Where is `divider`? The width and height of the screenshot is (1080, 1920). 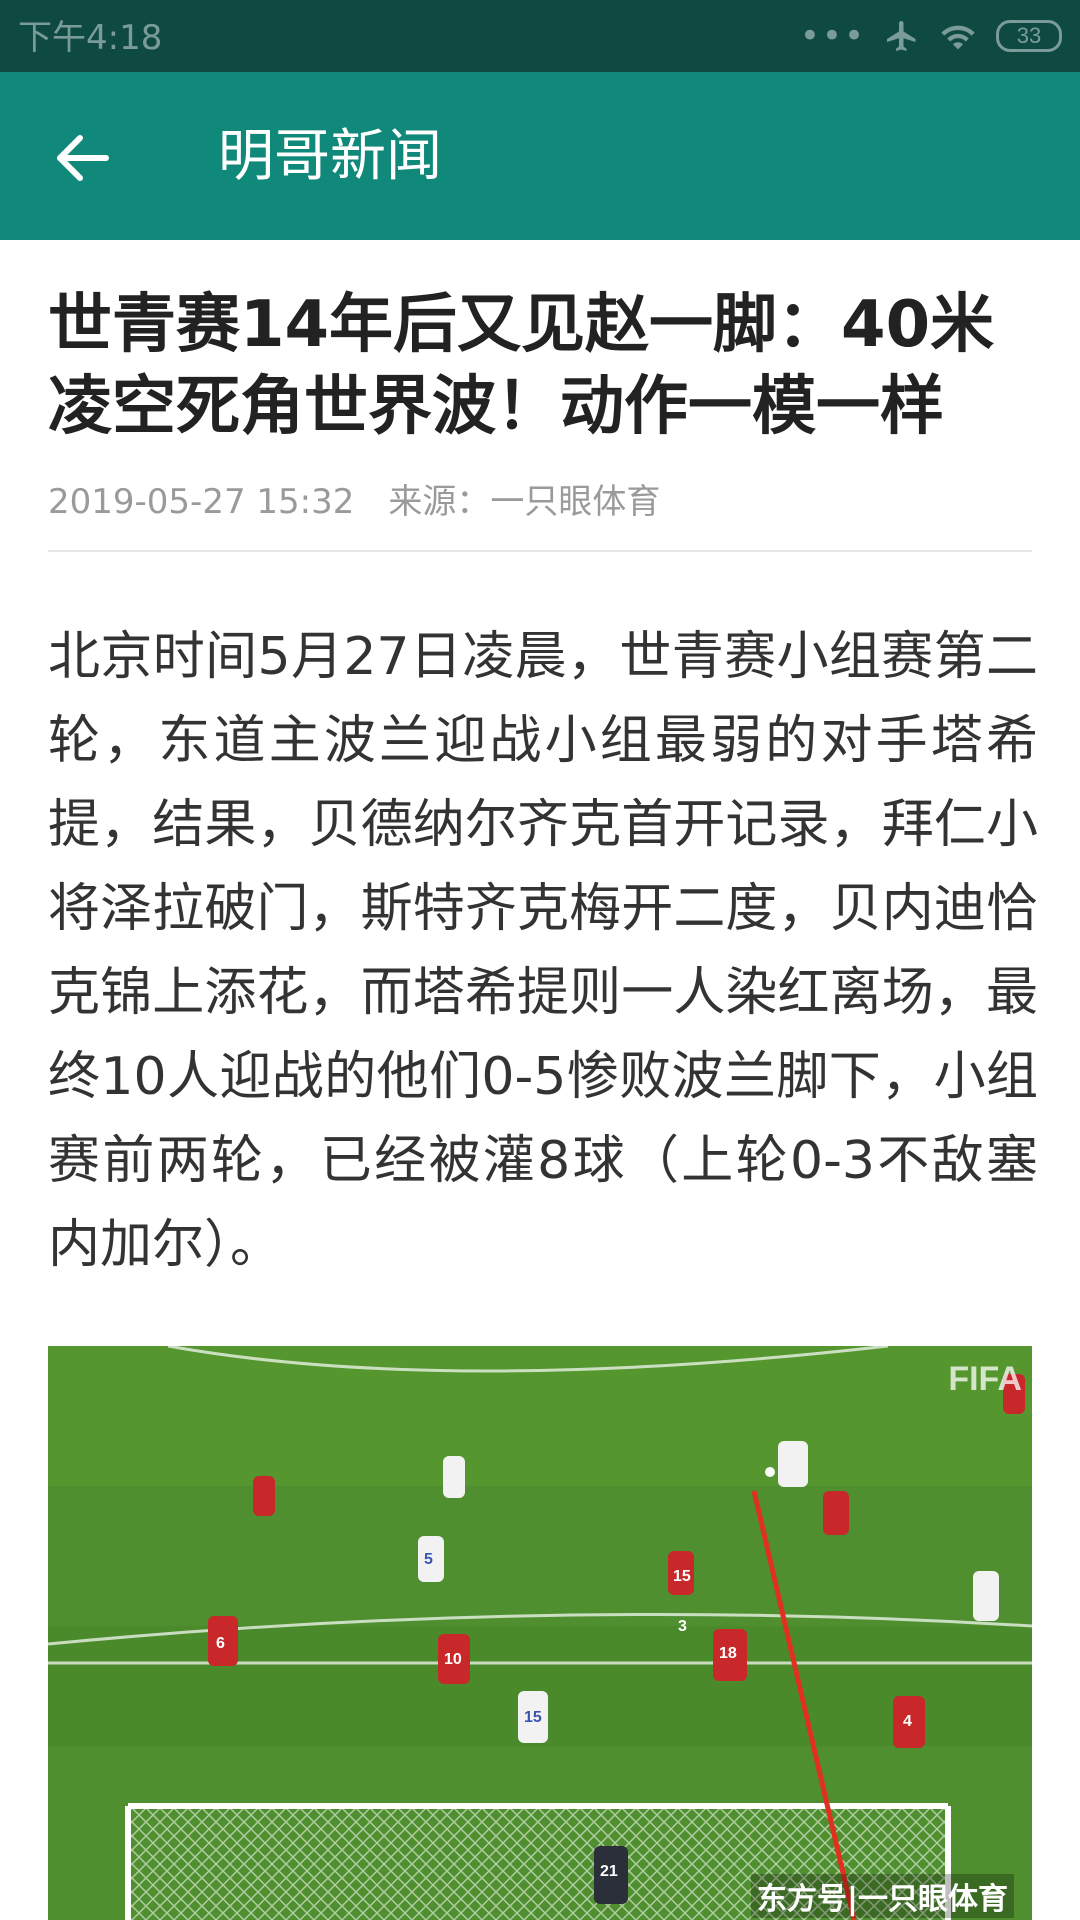
divider is located at coordinates (540, 551).